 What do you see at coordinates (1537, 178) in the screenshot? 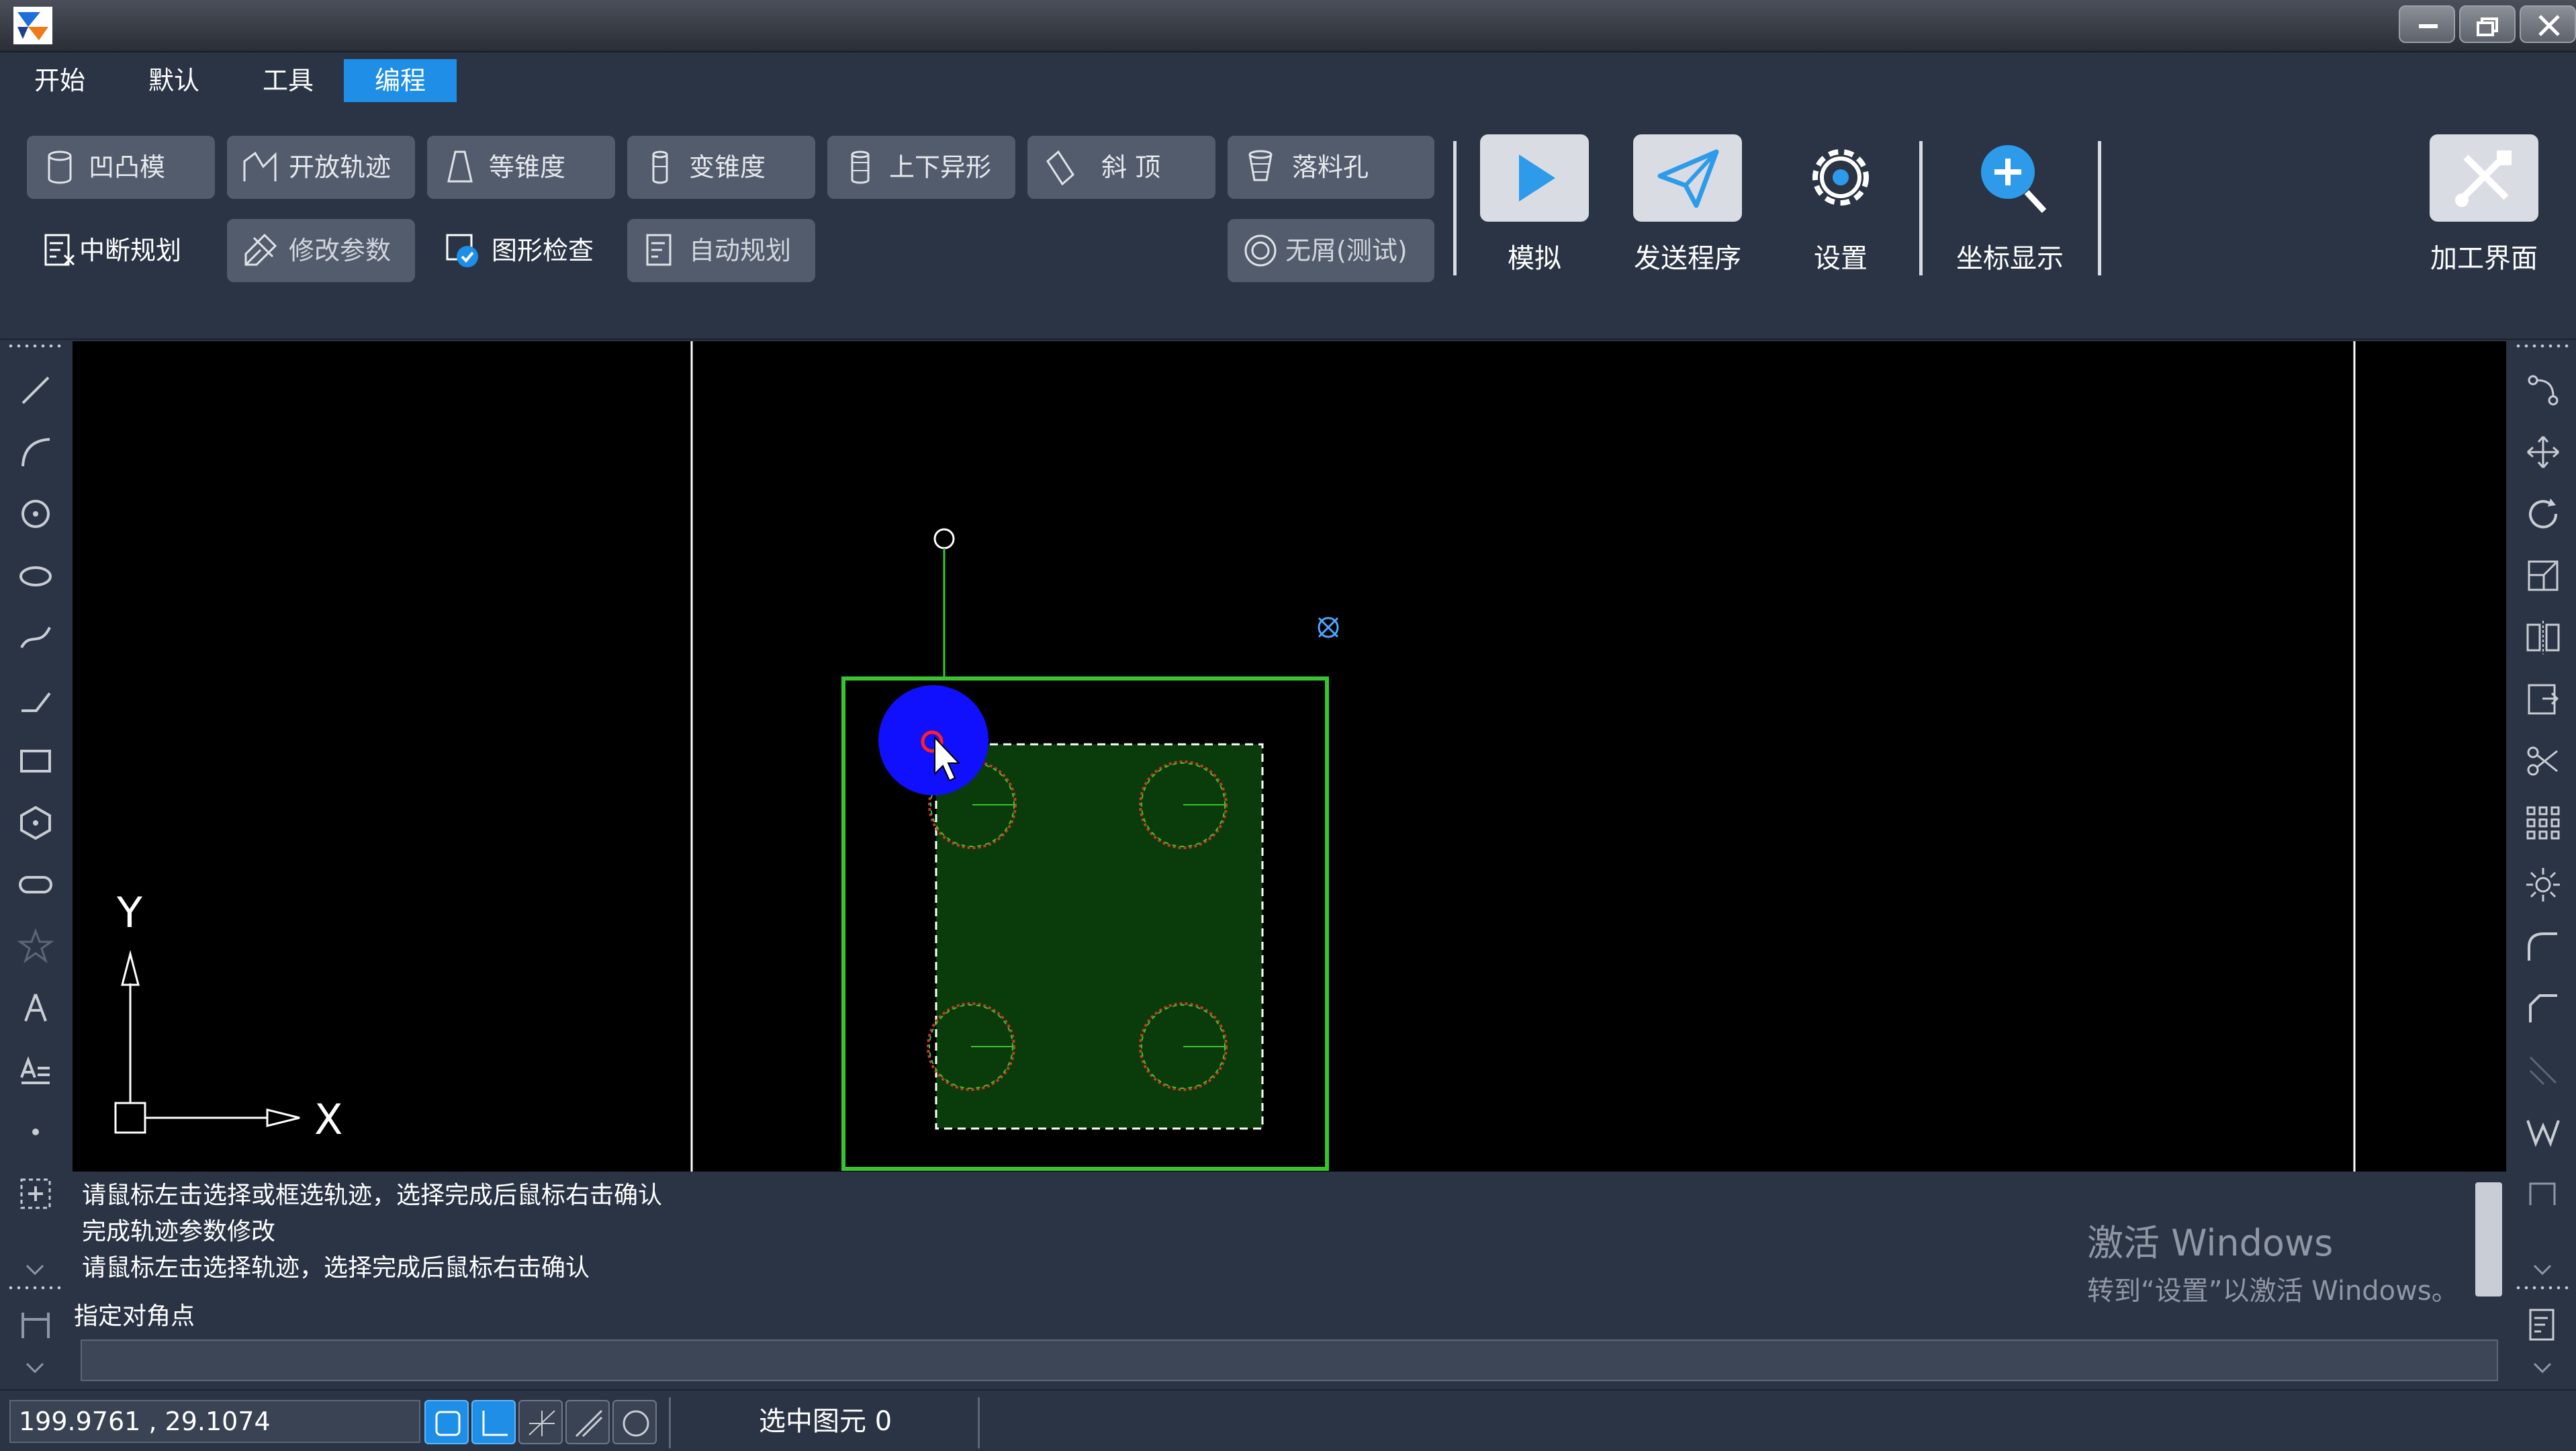
I see `play-icon` at bounding box center [1537, 178].